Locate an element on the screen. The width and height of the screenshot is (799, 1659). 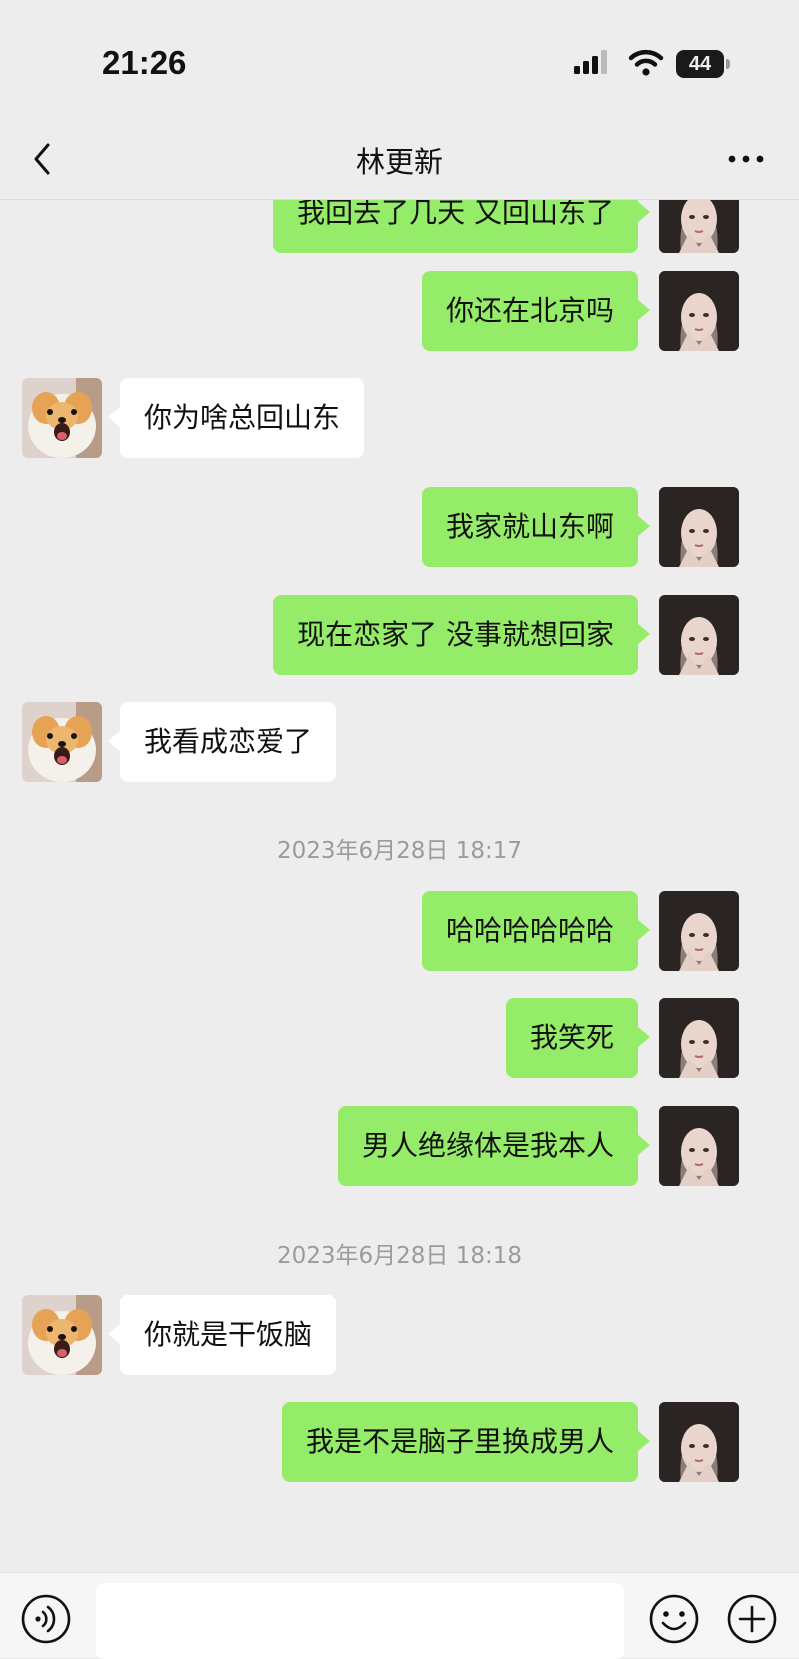
wifi-icon is located at coordinates (646, 62).